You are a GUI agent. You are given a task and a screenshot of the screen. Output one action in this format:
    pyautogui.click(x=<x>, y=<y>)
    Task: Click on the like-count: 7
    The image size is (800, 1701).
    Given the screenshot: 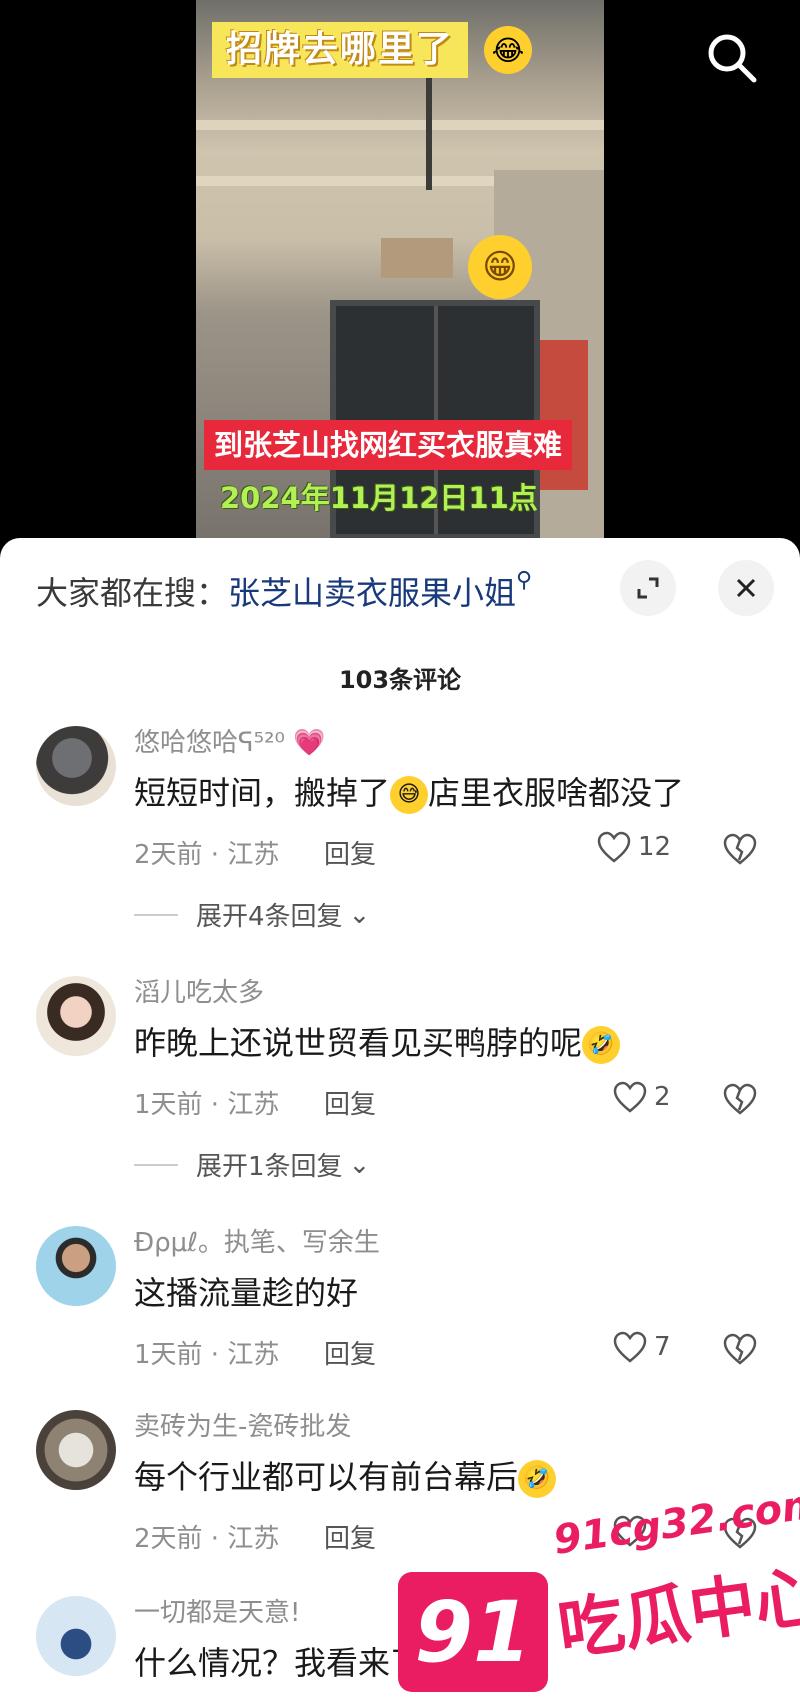 What is the action you would take?
    pyautogui.click(x=662, y=1347)
    